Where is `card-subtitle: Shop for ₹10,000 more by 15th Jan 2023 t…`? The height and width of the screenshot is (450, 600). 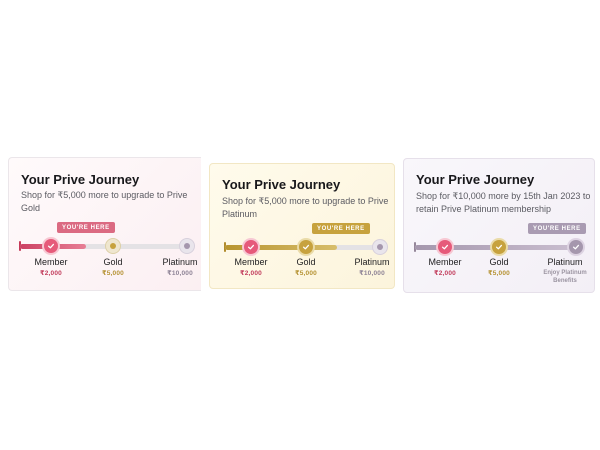
card-subtitle: Shop for ₹10,000 more by 15th Jan 2023 t… is located at coordinates (503, 202).